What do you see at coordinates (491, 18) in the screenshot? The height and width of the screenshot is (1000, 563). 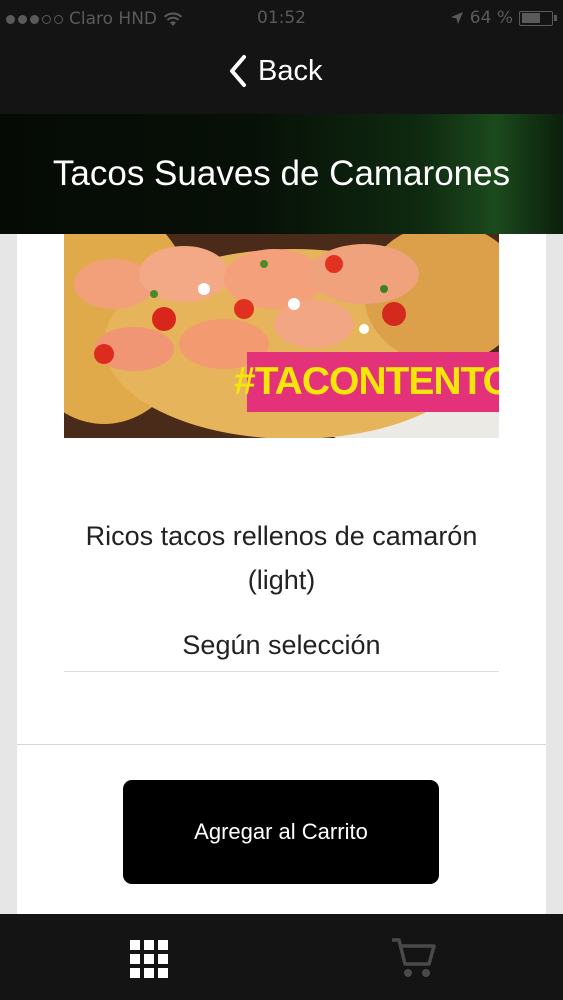 I see `battery-percentage: 64 %` at bounding box center [491, 18].